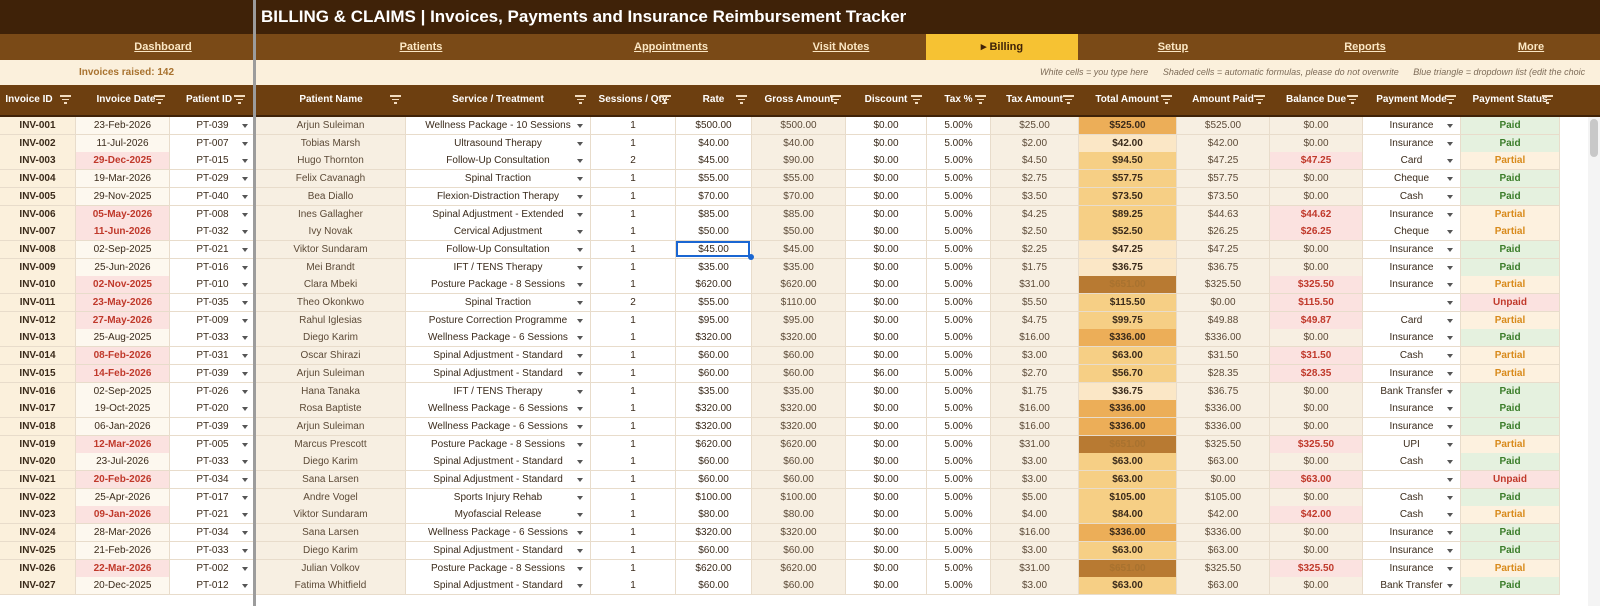 Image resolution: width=1600 pixels, height=606 pixels. Describe the element at coordinates (799, 196) in the screenshot. I see `cell-gross-amount: $70.00` at that location.